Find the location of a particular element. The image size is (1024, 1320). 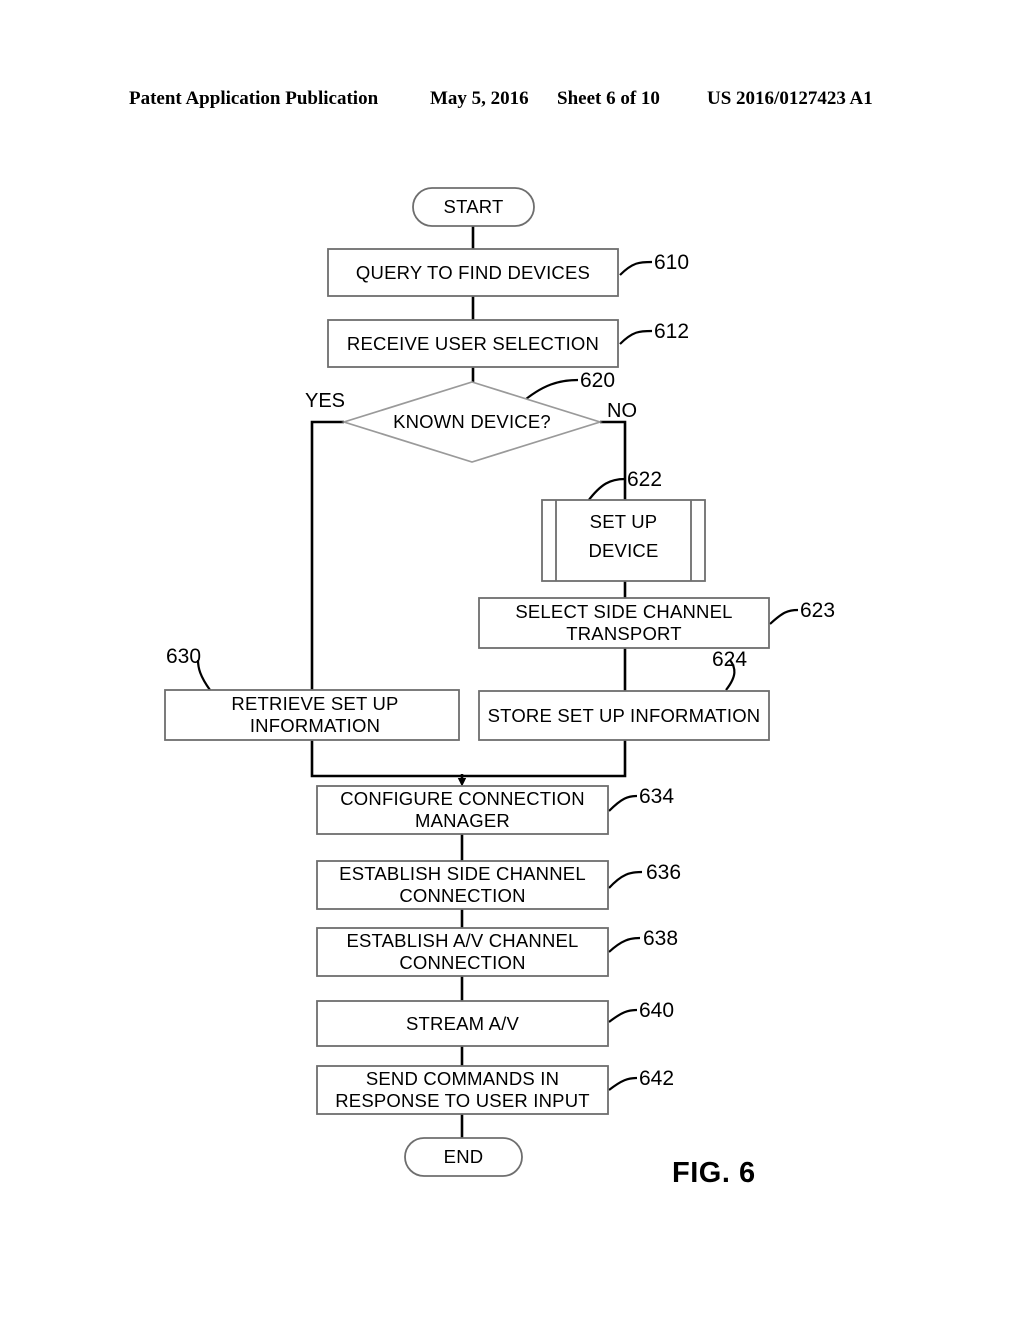

node-624-shape is located at coordinates (624, 715).